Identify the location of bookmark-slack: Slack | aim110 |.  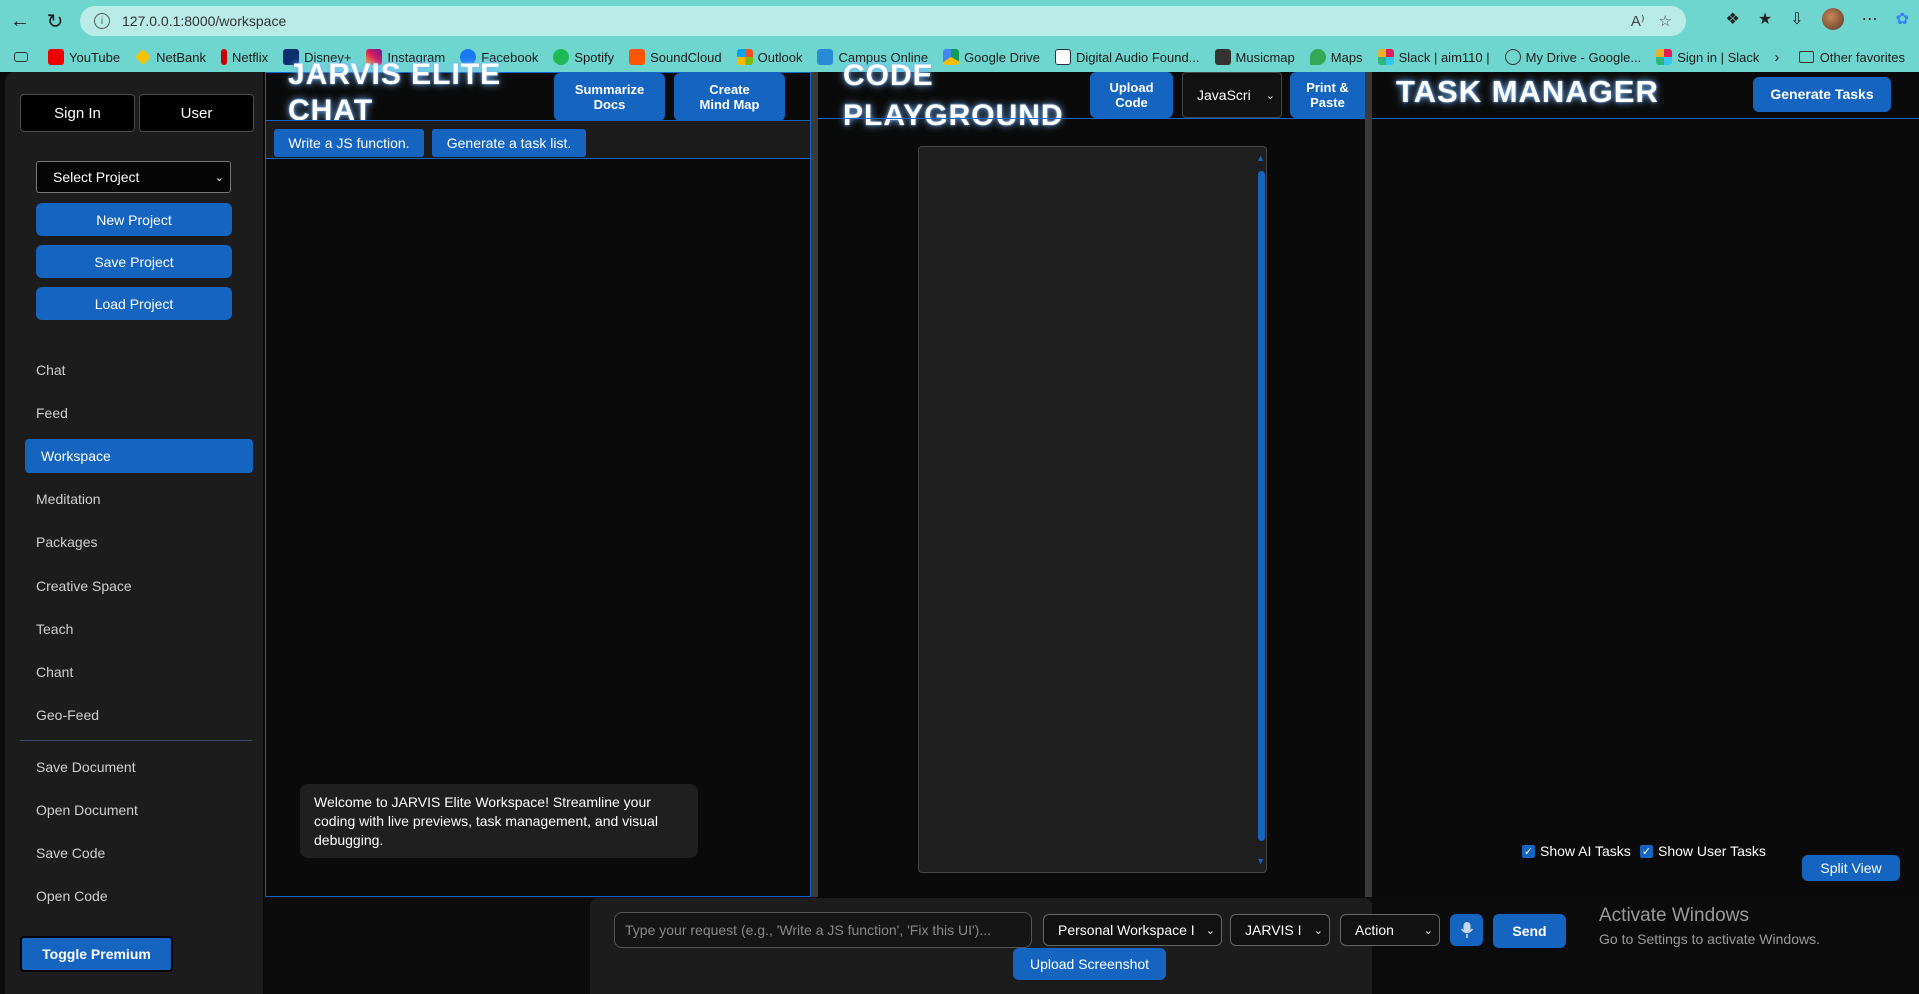
(1433, 57).